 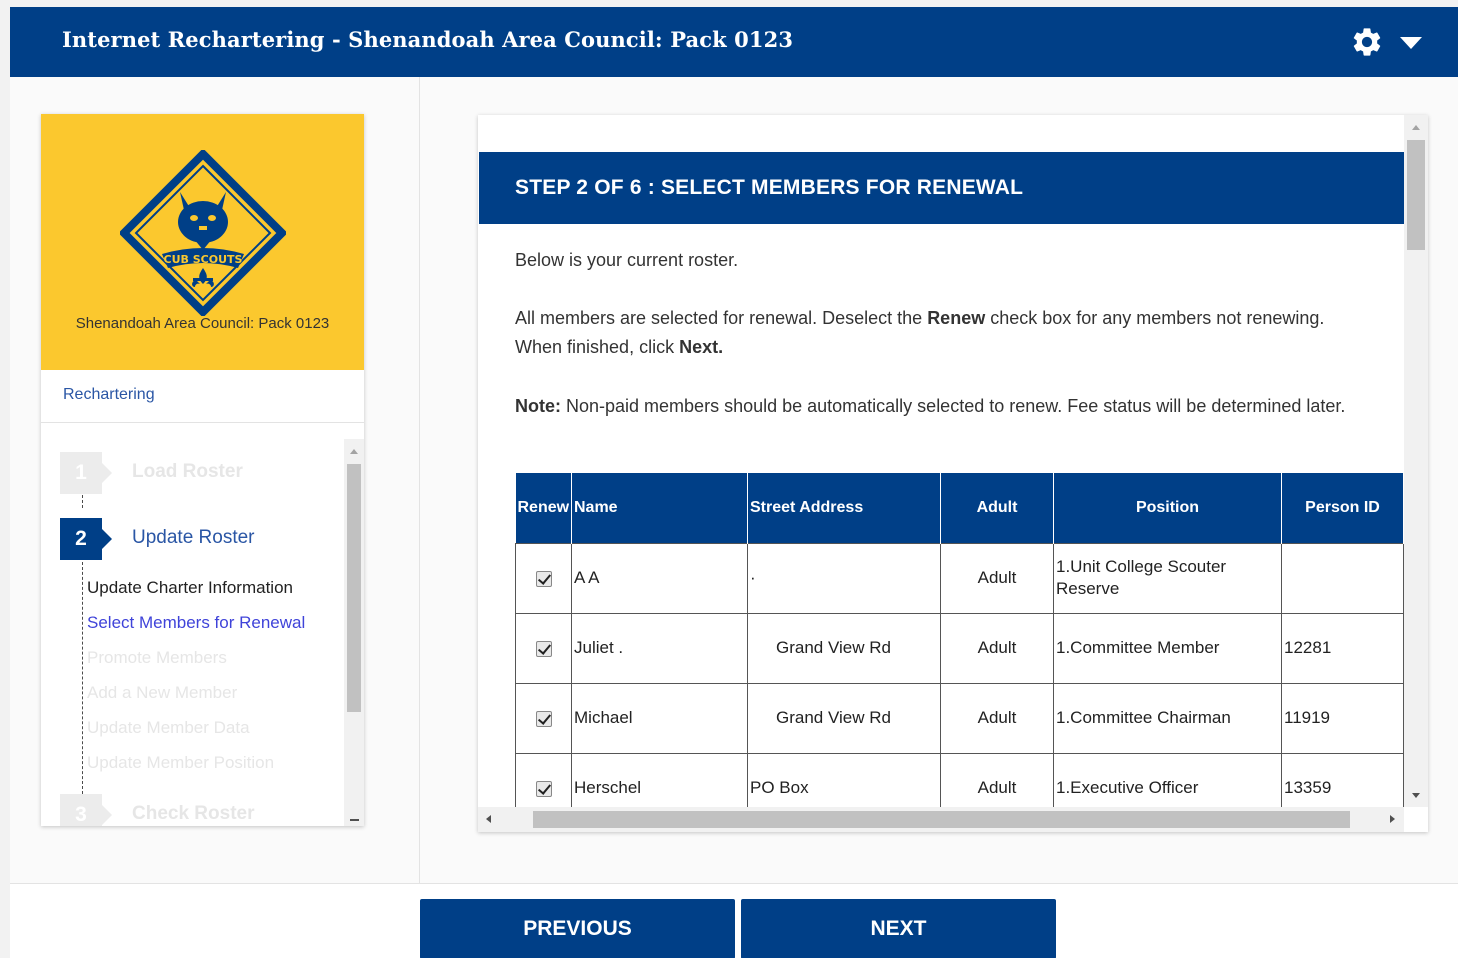 I want to click on column-header-street-address: Street Address, so click(x=844, y=508).